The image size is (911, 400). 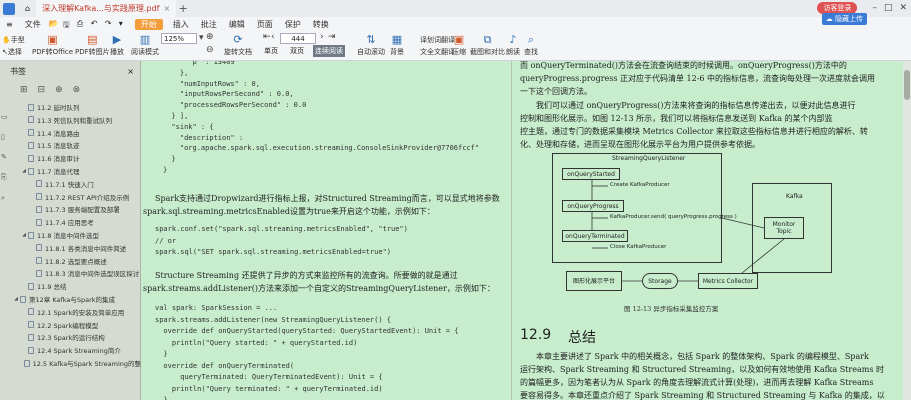 What do you see at coordinates (166, 8) in the screenshot?
I see `close-tab-icon: ×` at bounding box center [166, 8].